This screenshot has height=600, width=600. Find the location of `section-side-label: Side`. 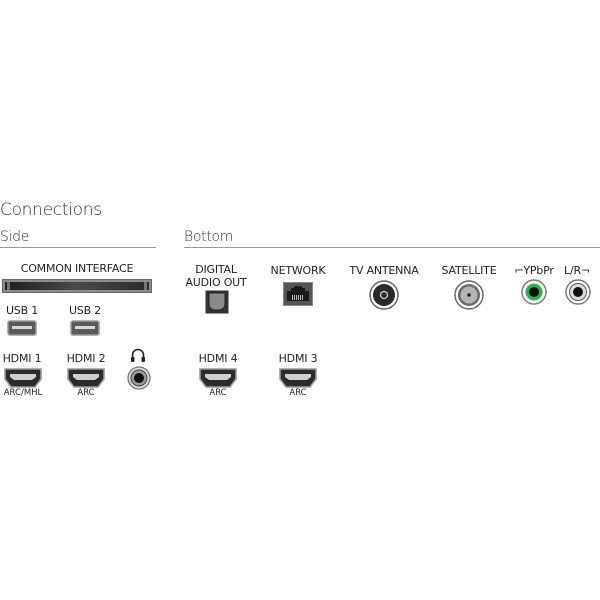

section-side-label: Side is located at coordinates (15, 237).